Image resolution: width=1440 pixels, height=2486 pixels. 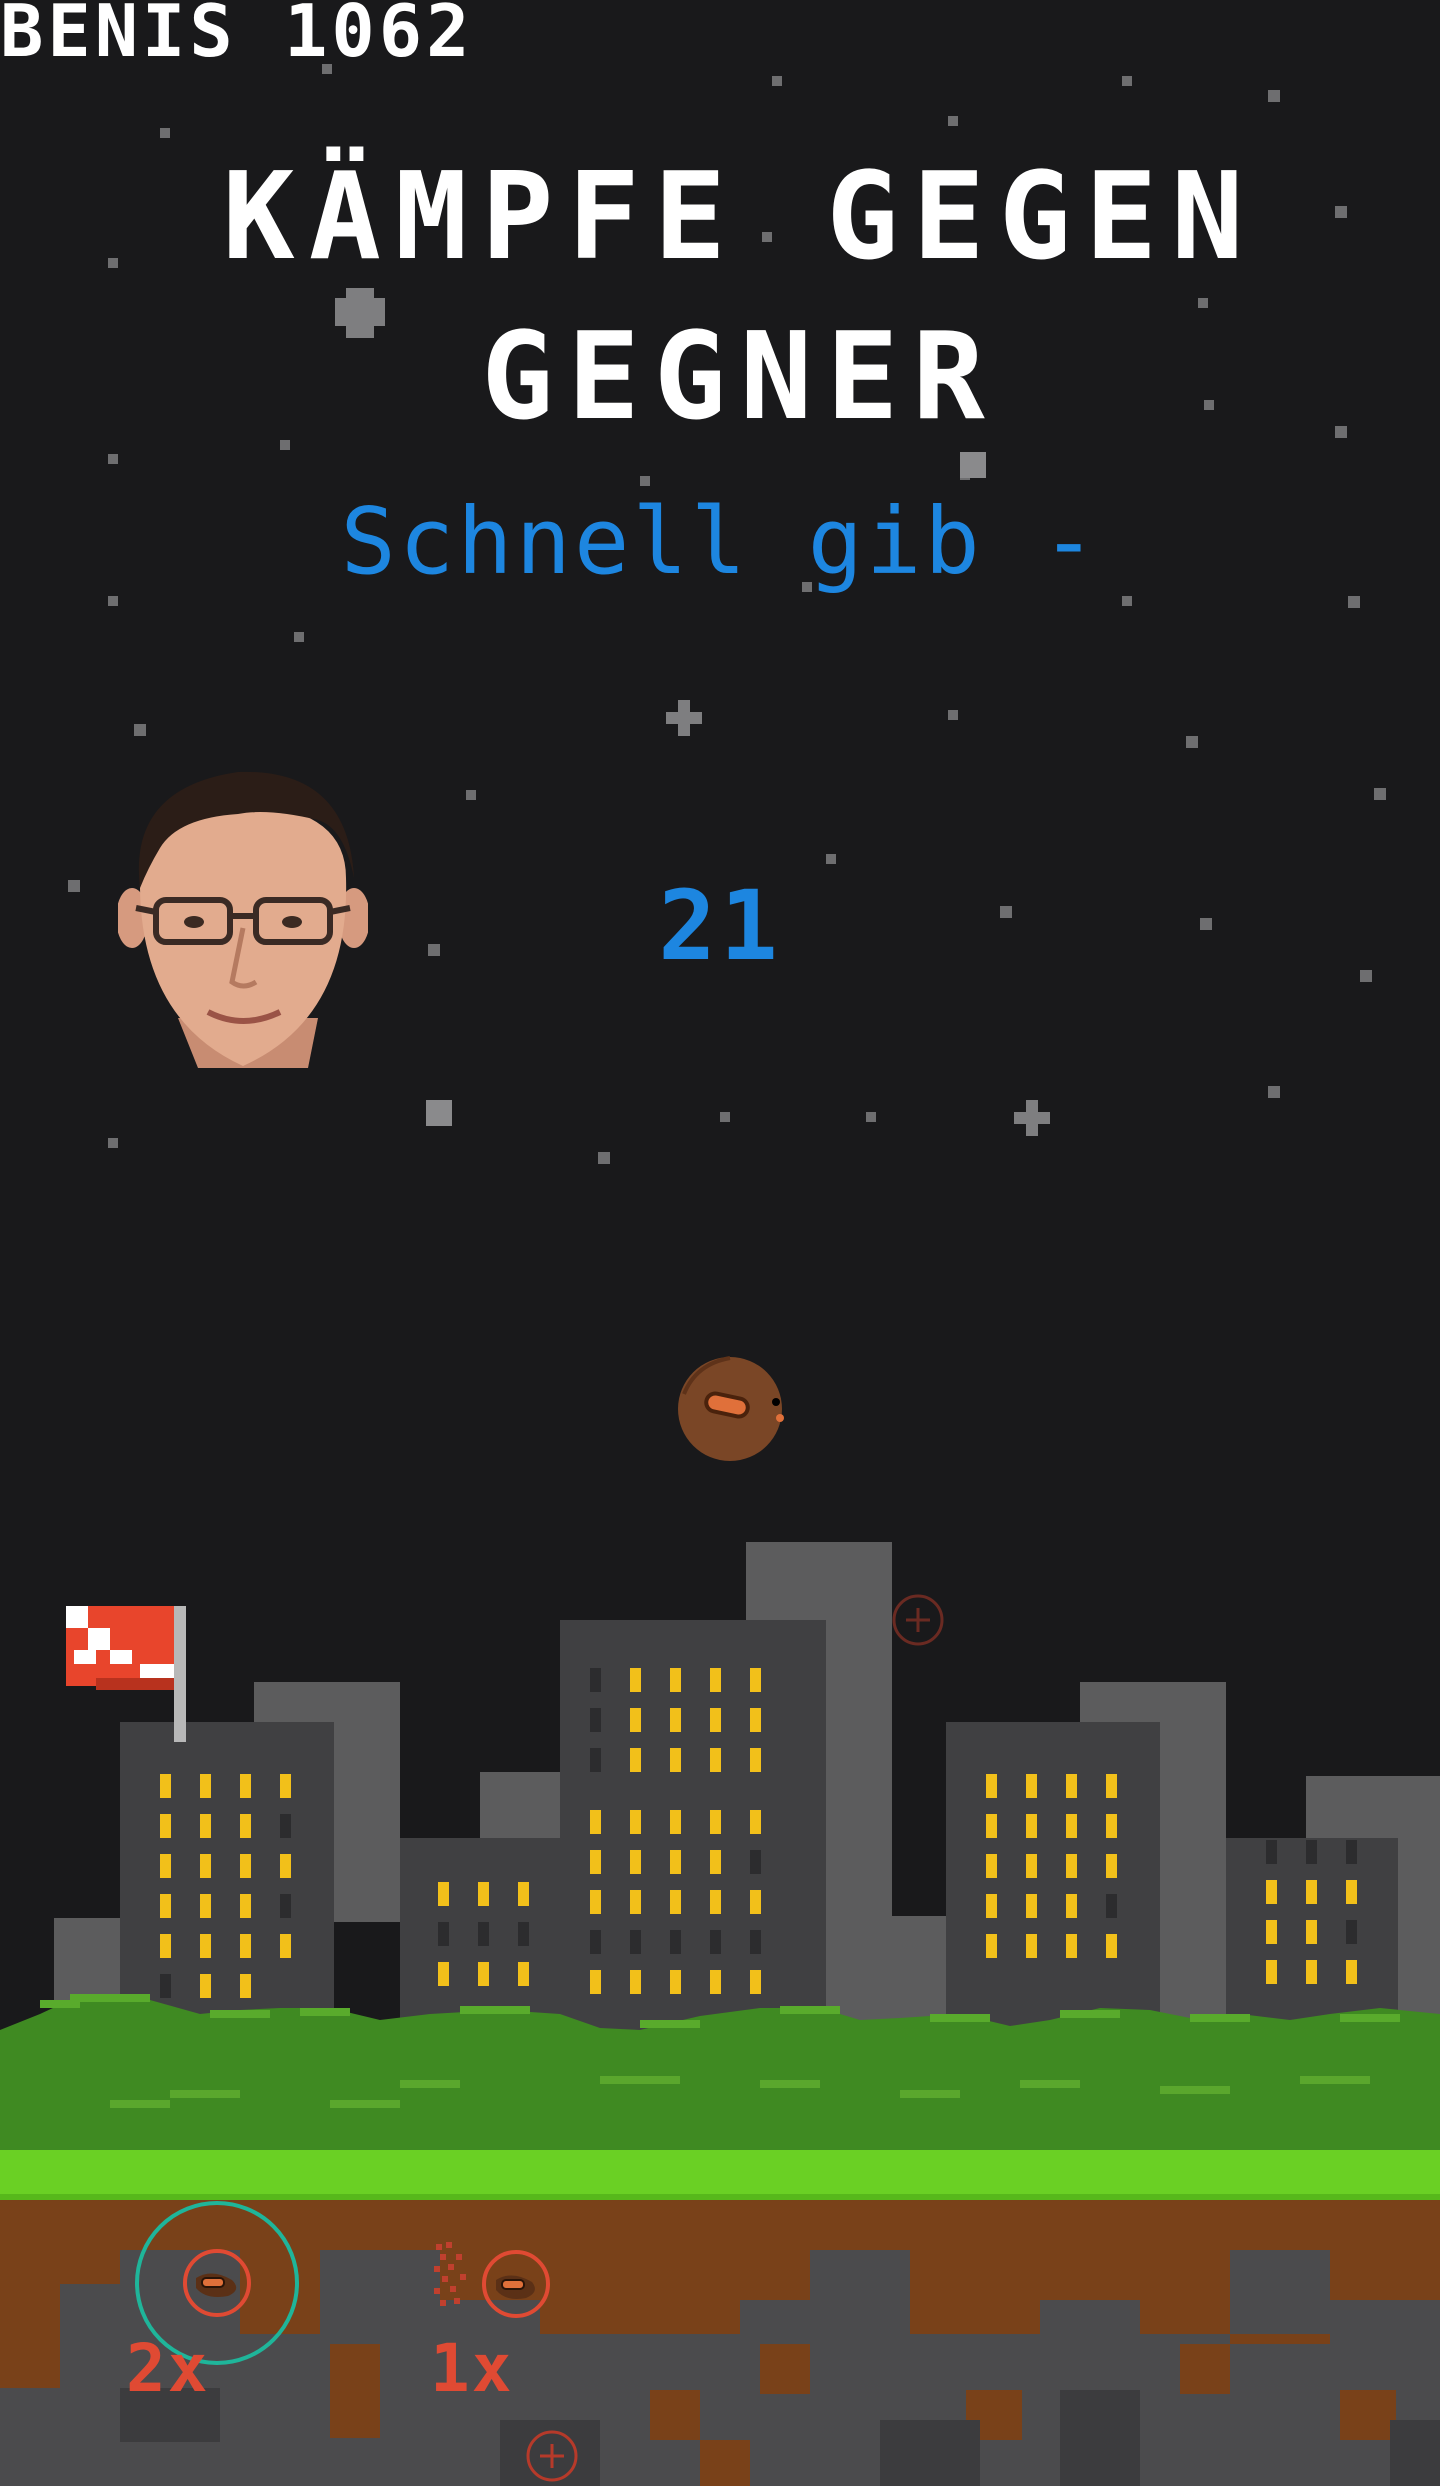 What do you see at coordinates (237, 36) in the screenshot?
I see `score-display: BENIS 1062` at bounding box center [237, 36].